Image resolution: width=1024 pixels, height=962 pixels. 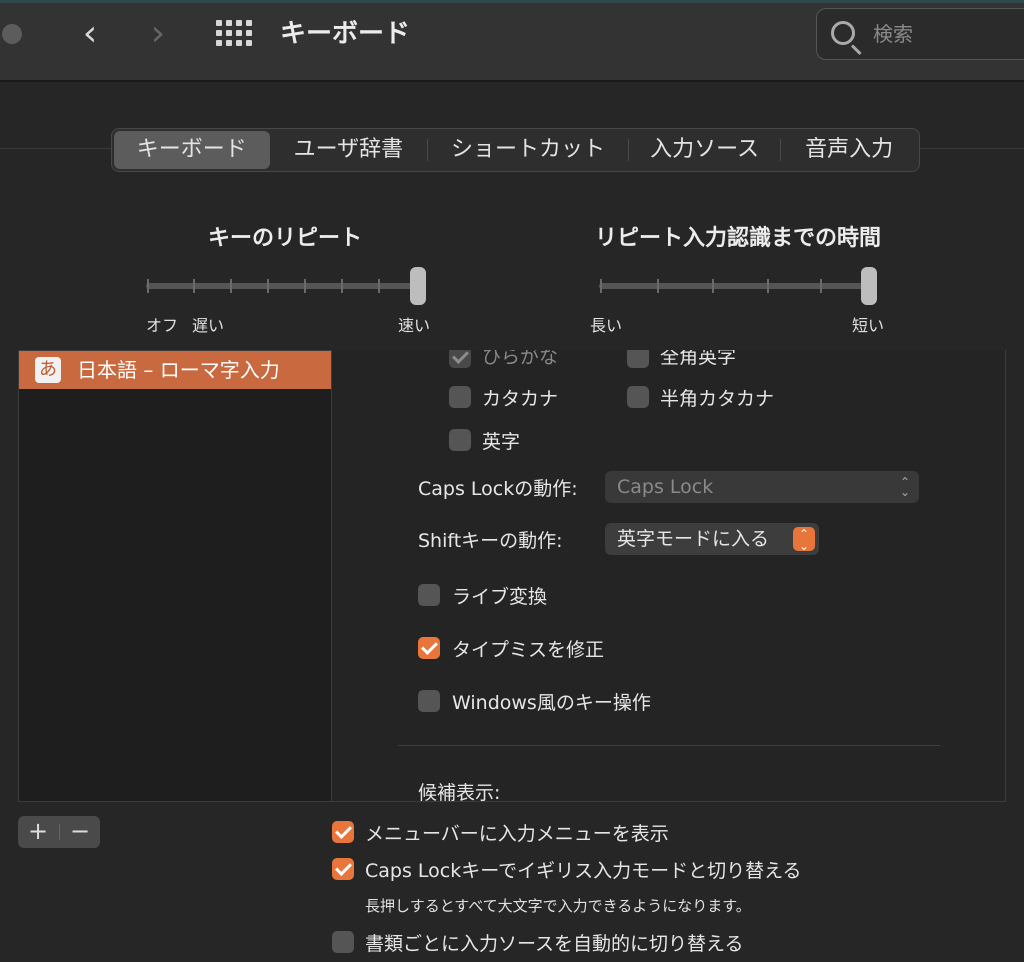 I want to click on auto-switch-checkbox, so click(x=343, y=942).